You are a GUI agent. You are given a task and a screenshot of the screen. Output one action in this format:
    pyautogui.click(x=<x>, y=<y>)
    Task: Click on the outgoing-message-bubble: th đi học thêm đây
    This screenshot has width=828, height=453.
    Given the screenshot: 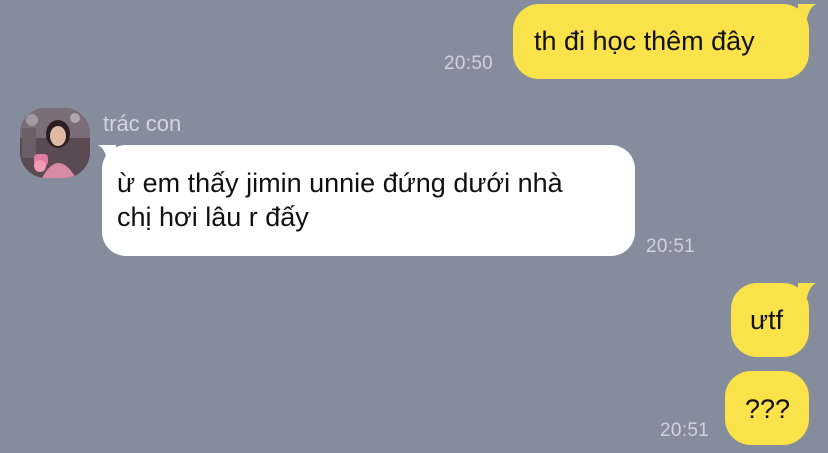 What is the action you would take?
    pyautogui.click(x=661, y=41)
    